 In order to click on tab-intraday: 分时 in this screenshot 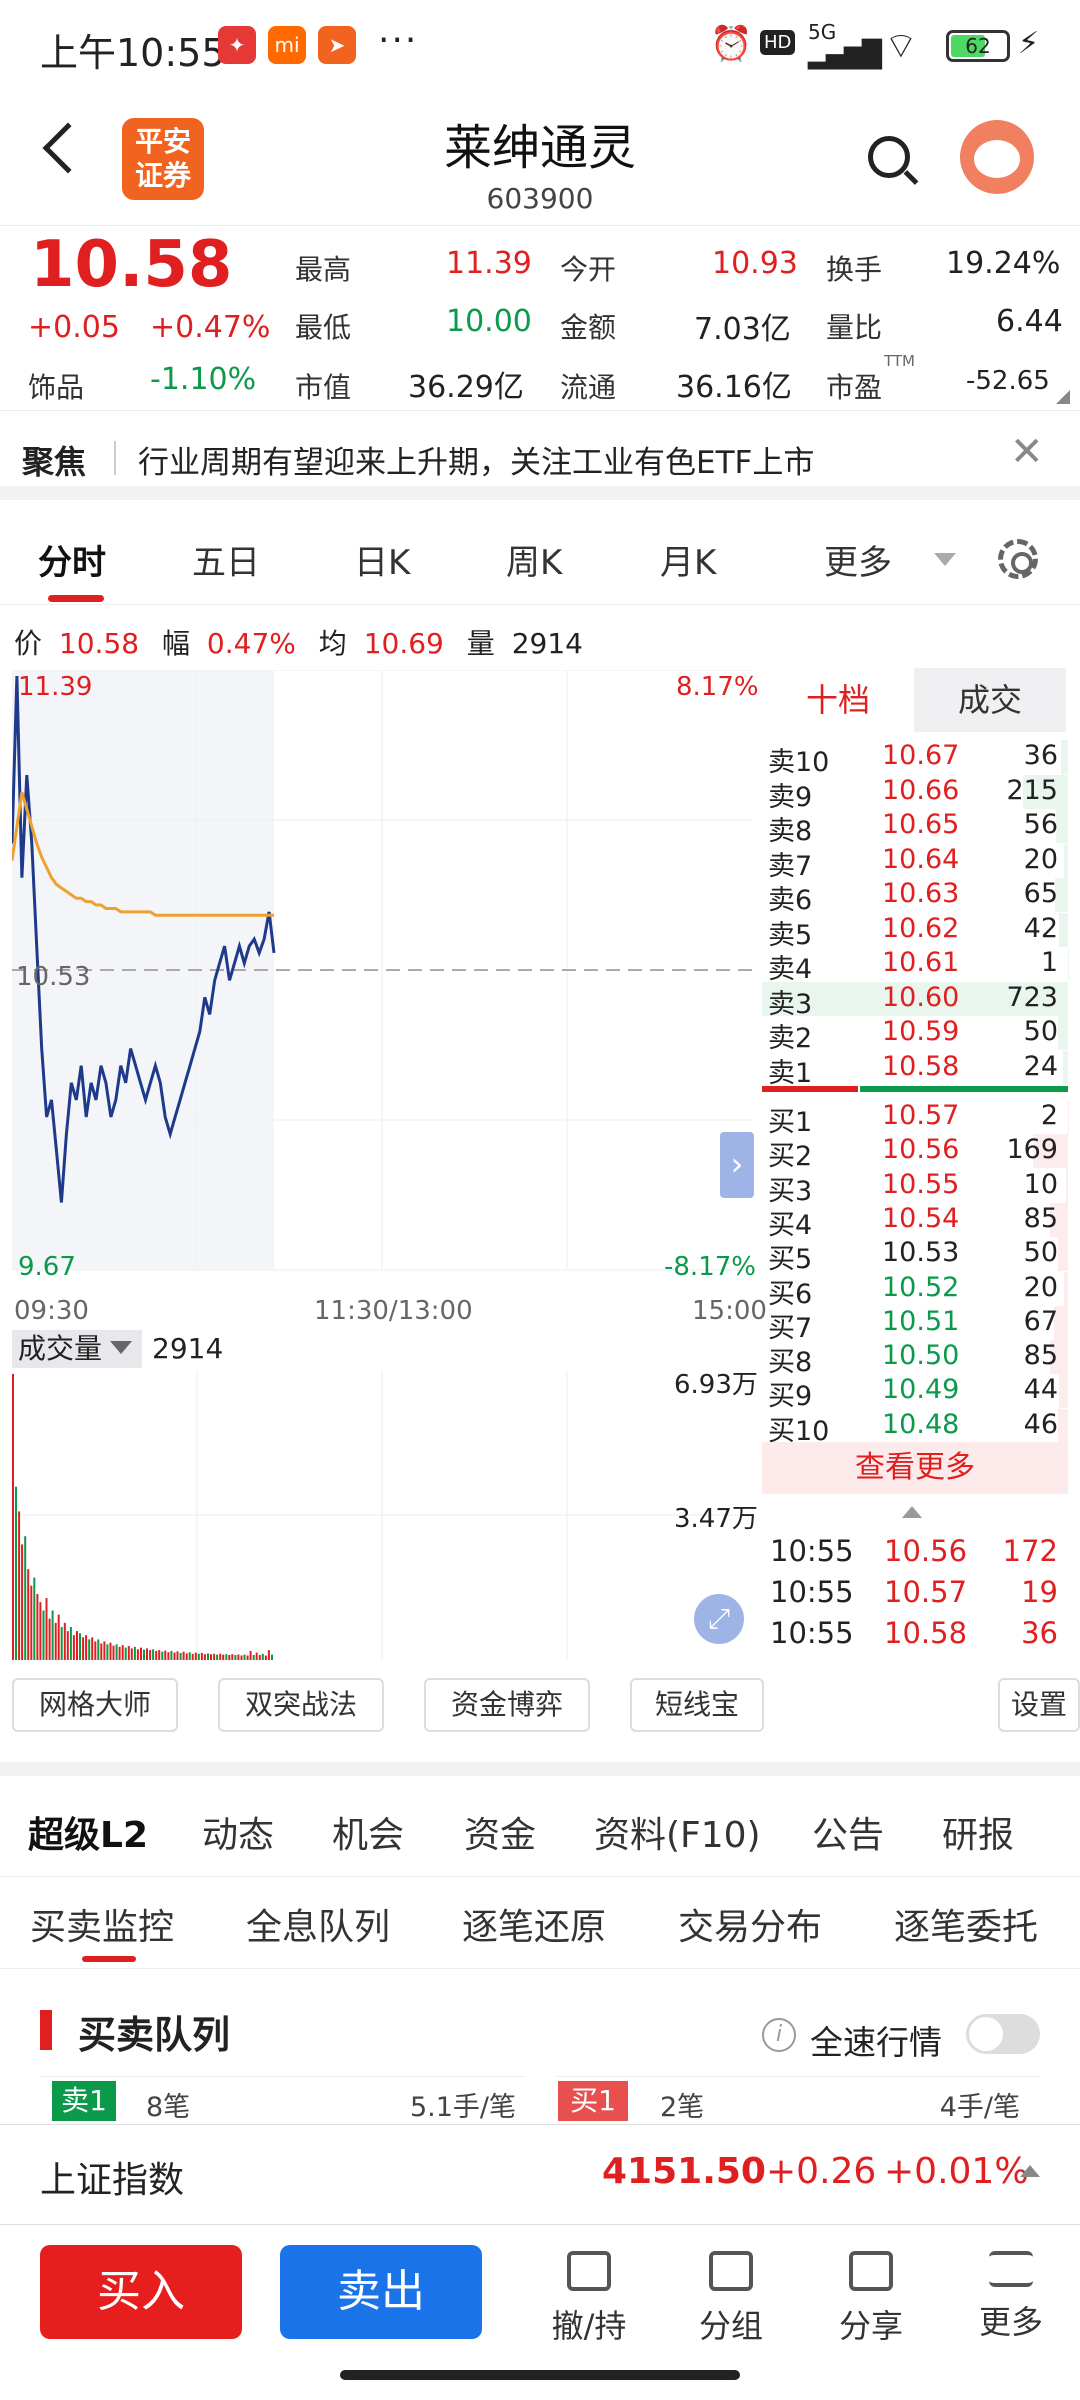, I will do `click(72, 559)`.